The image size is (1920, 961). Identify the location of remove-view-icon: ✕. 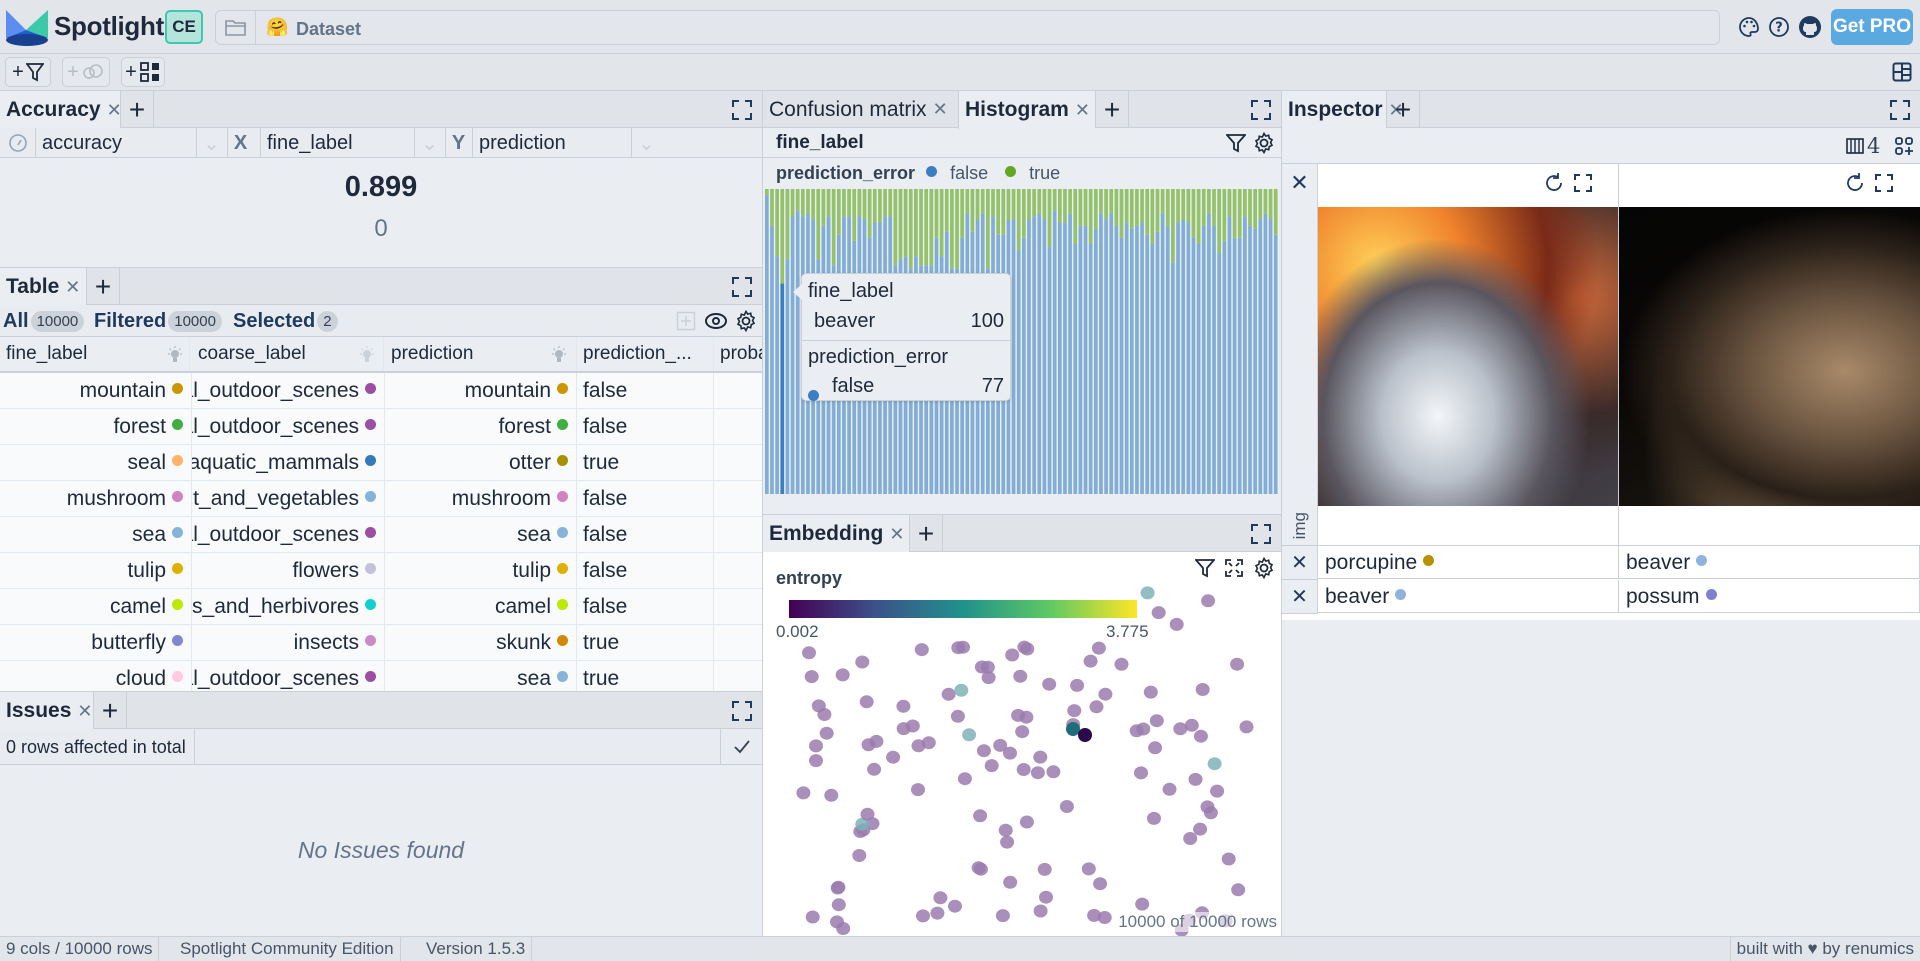
(1299, 562).